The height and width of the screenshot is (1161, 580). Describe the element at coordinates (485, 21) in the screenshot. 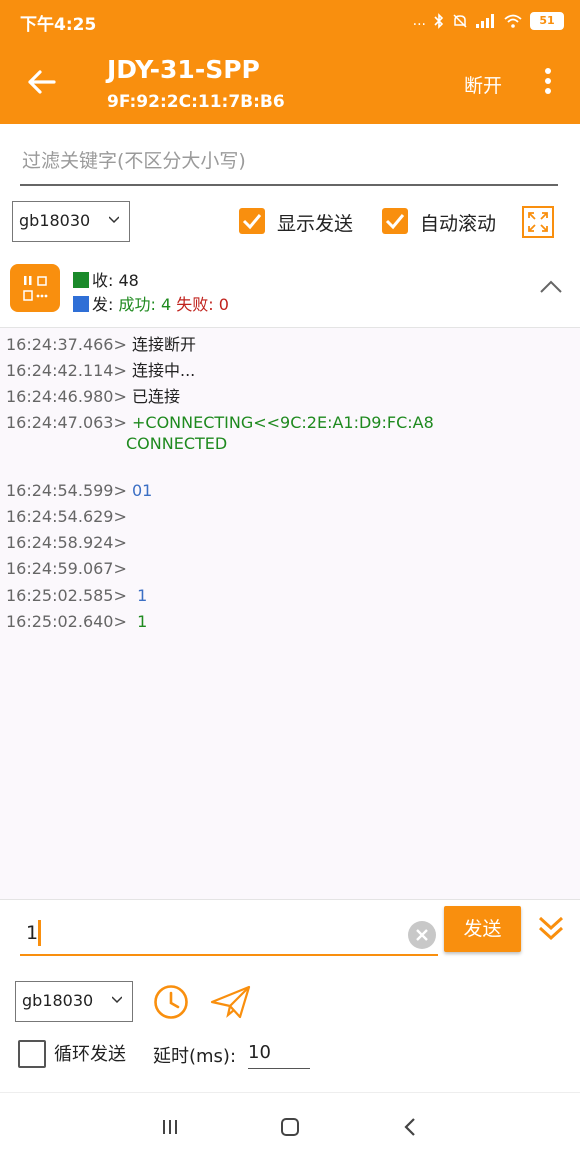

I see `signal-icon` at that location.